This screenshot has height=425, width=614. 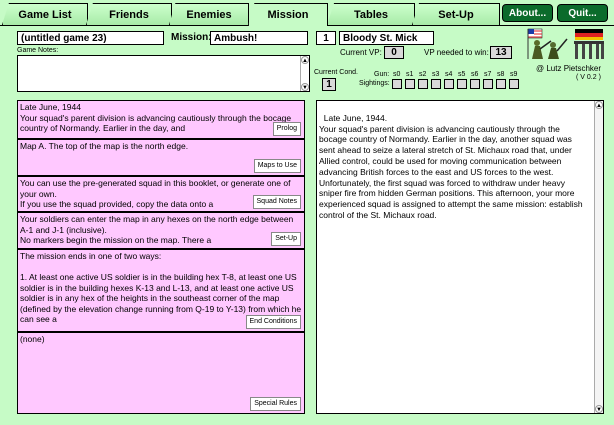 I want to click on current-vp-value: 0, so click(x=394, y=52).